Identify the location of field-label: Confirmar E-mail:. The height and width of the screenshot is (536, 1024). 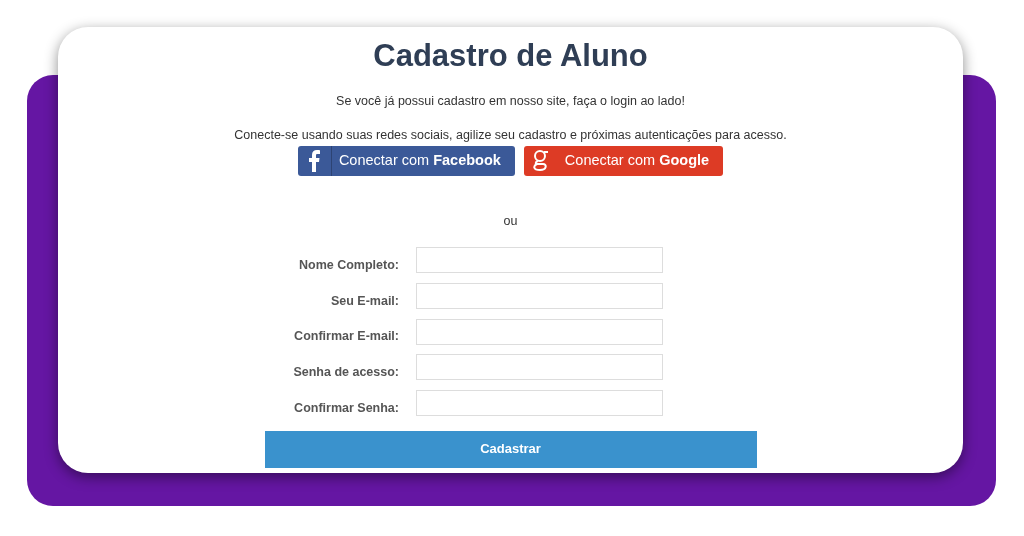
(346, 337).